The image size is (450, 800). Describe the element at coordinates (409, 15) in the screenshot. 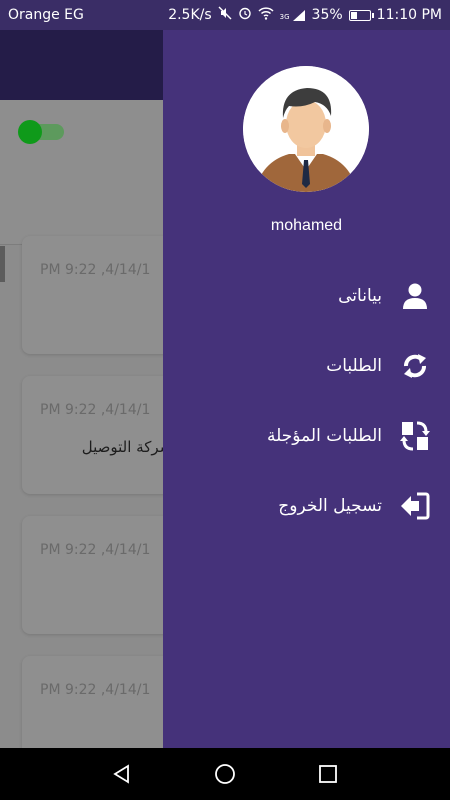

I see `clock: 11:10 PM` at that location.